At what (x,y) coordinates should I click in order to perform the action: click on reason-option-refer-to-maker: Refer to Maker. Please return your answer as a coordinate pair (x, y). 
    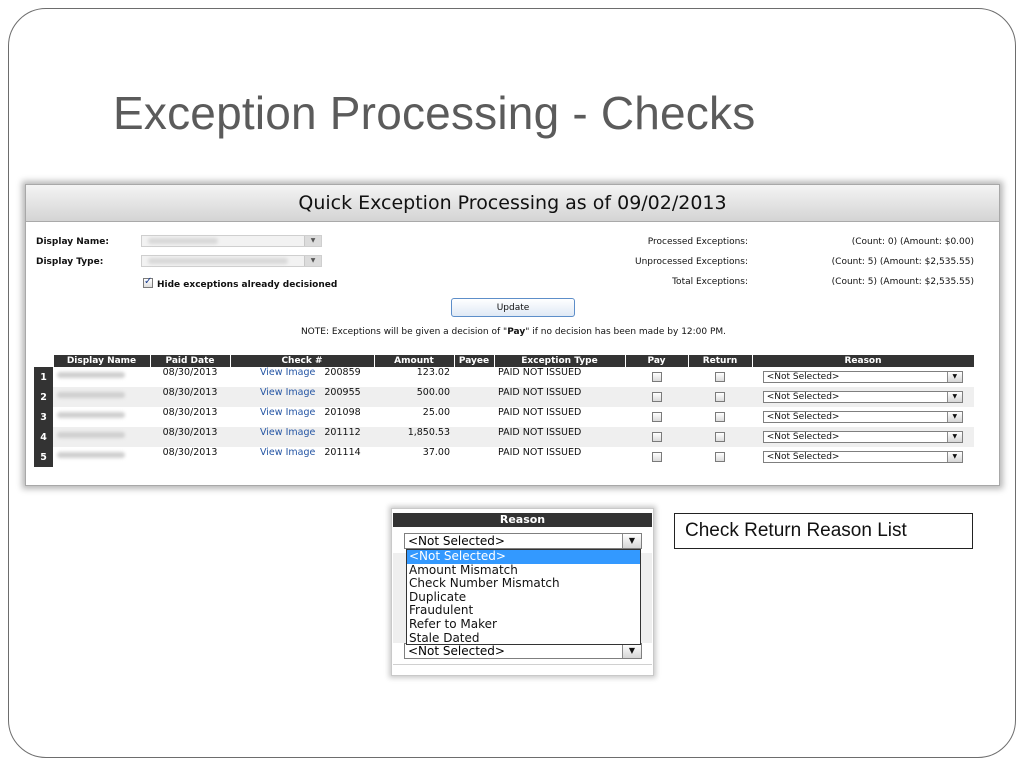
    Looking at the image, I should click on (523, 624).